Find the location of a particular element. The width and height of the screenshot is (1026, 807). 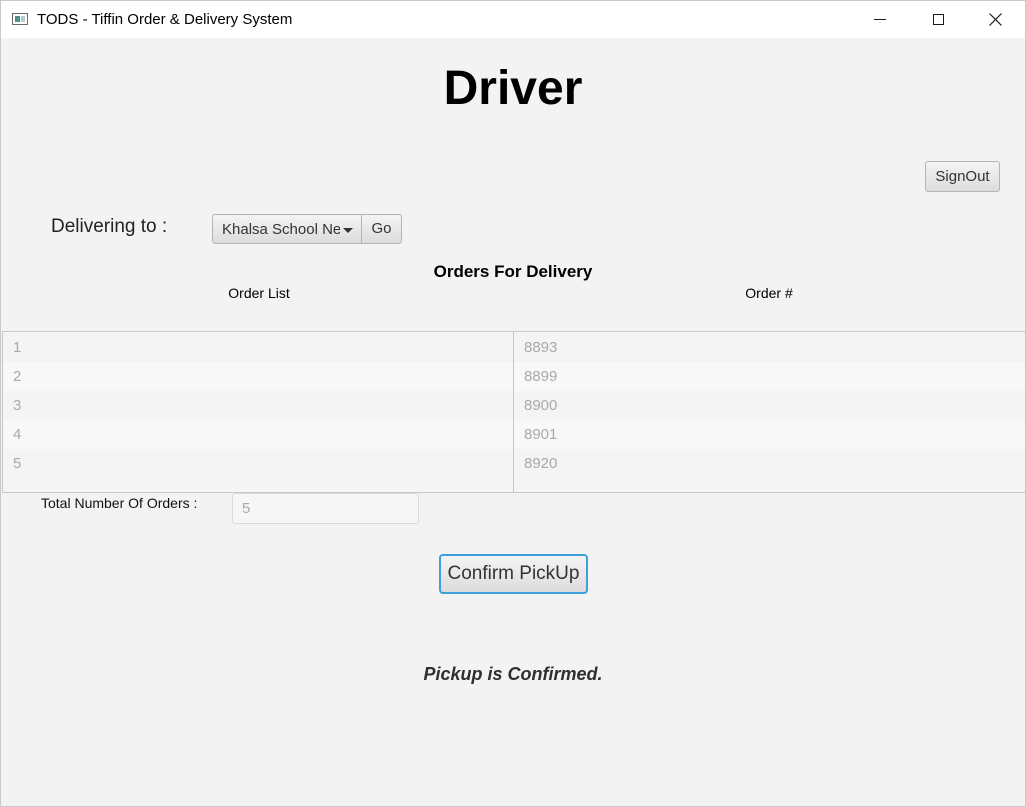

confirm-pickup-button: Confirm PickUp is located at coordinates (513, 574).